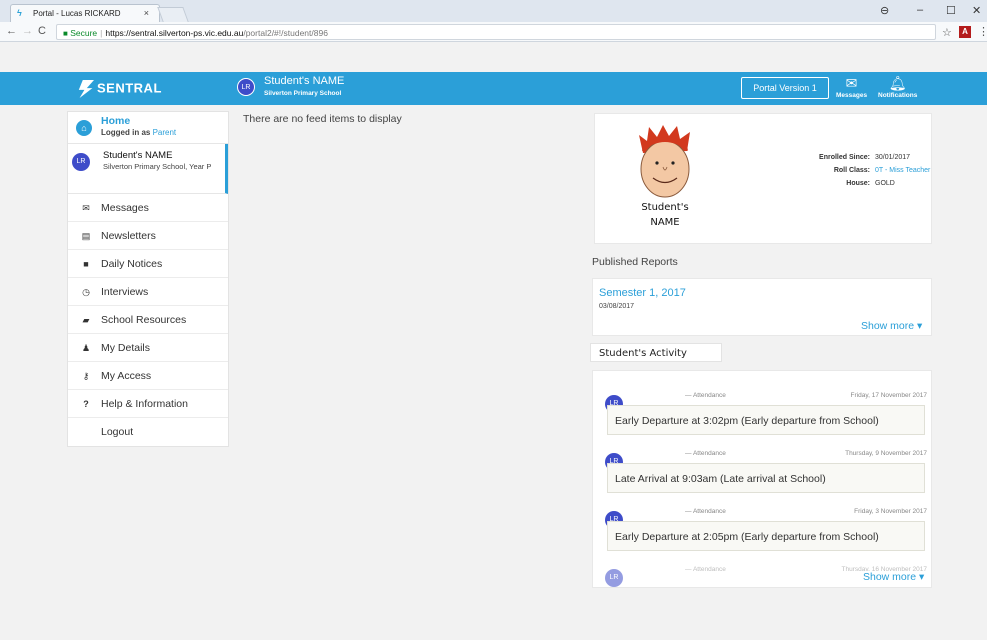 The image size is (987, 640). I want to click on home-icon: ⌂, so click(84, 128).